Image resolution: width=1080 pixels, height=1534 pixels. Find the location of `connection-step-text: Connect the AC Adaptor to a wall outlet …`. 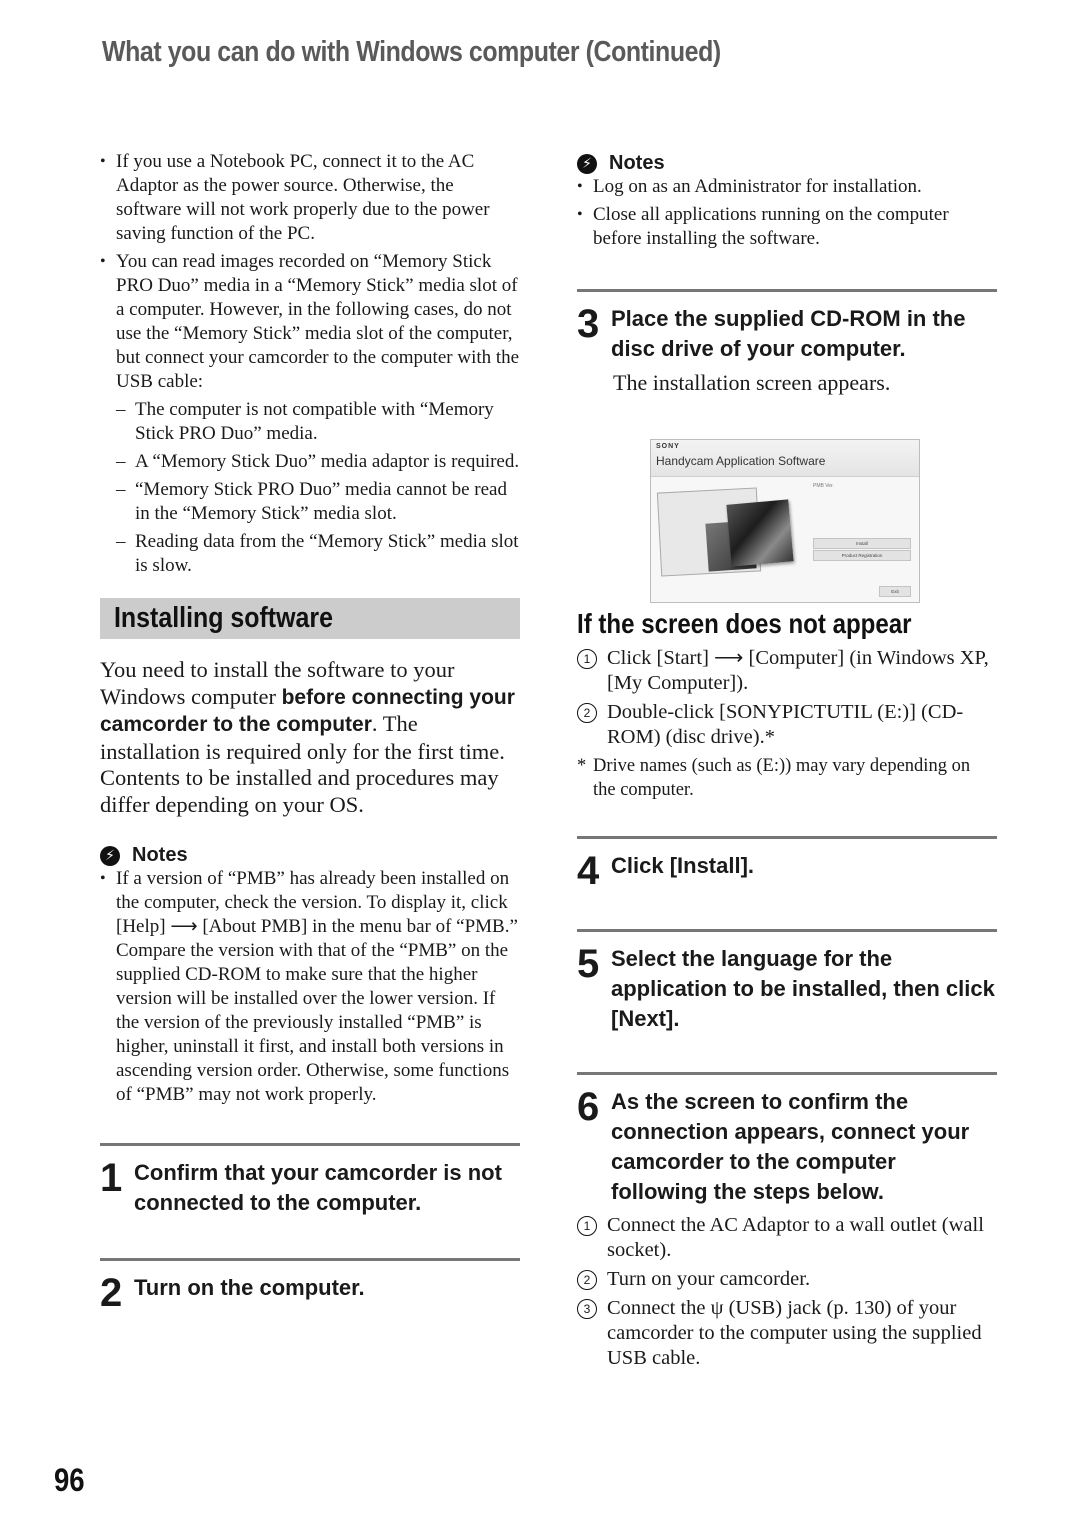

connection-step-text: Connect the AC Adaptor to a wall outlet … is located at coordinates (795, 1237).